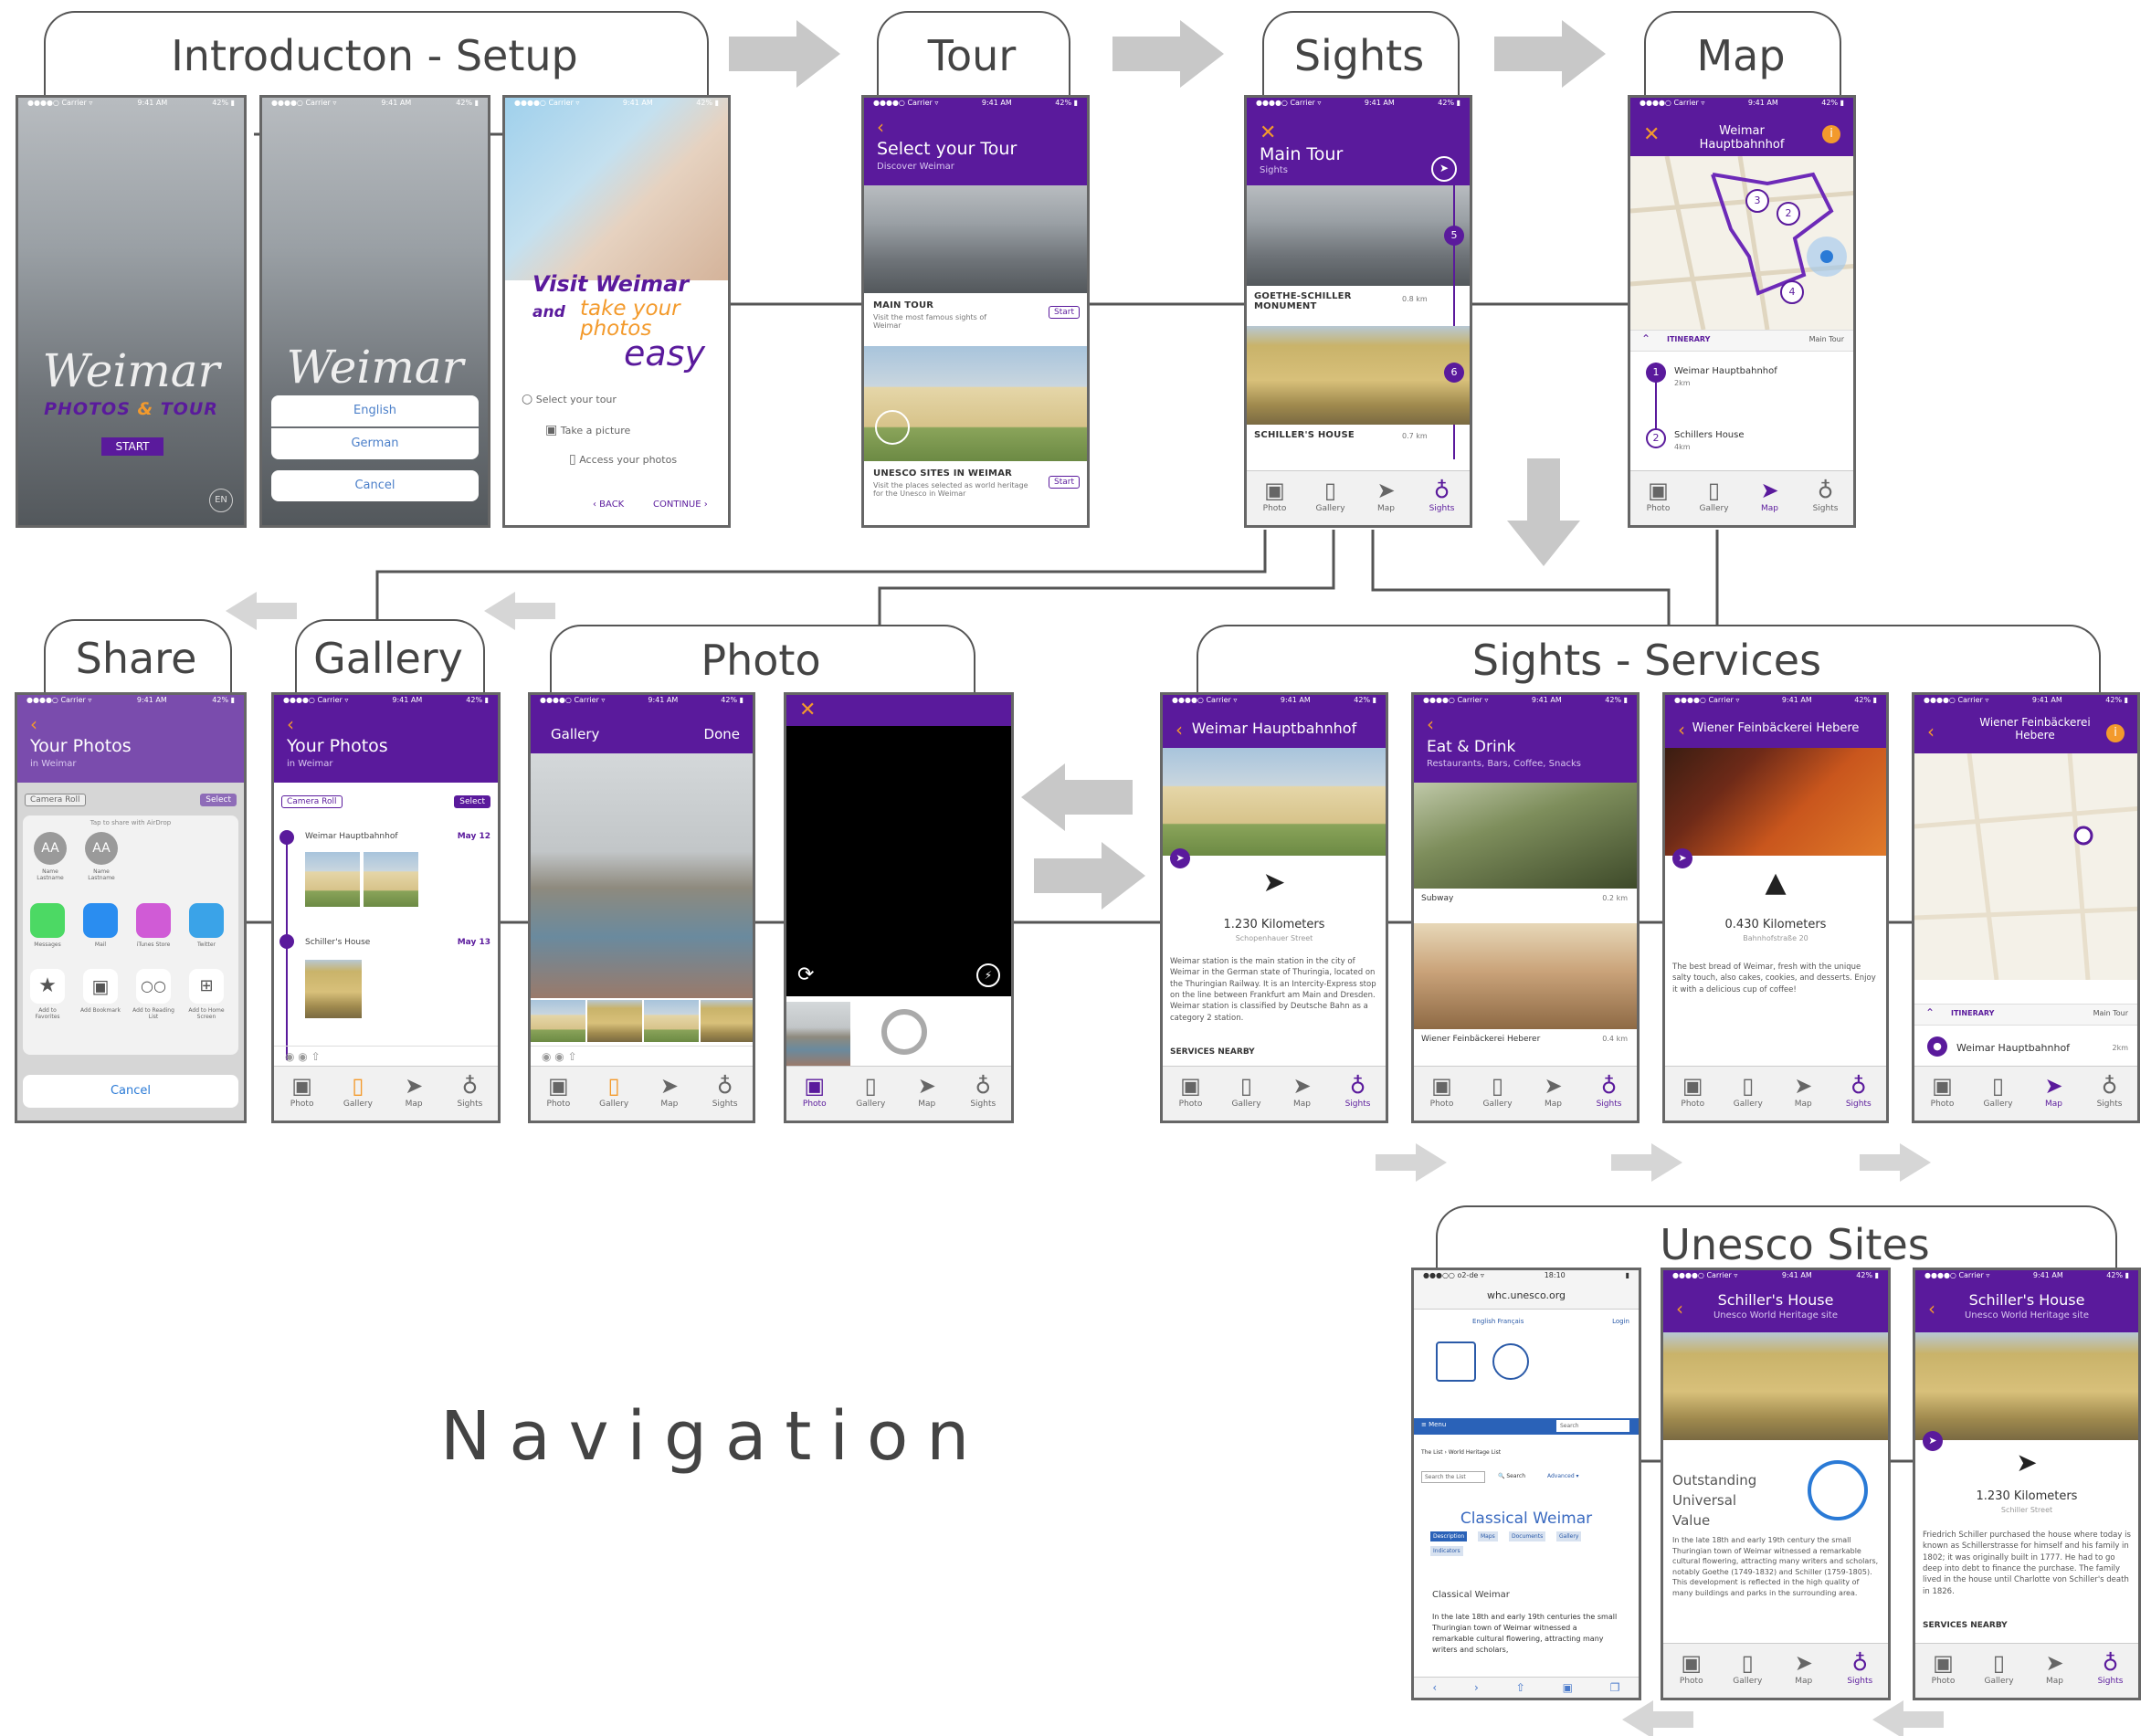 This screenshot has width=2151, height=1736. What do you see at coordinates (1709, 435) in the screenshot?
I see `itinerary-stop-name: Schillers House` at bounding box center [1709, 435].